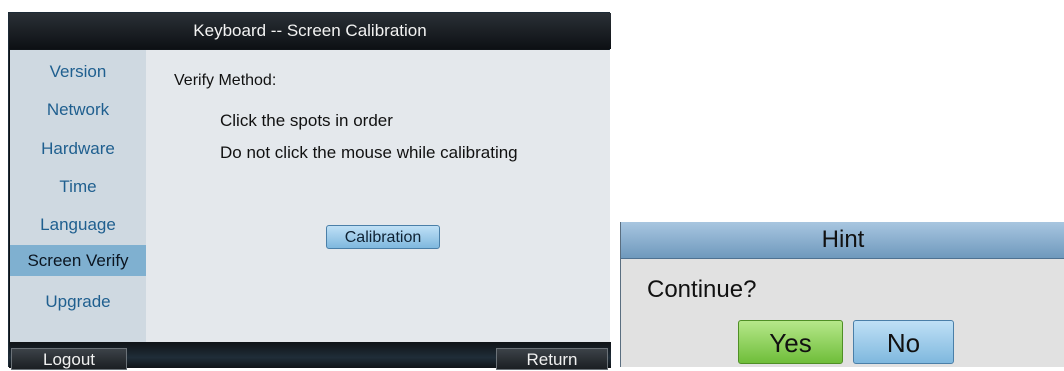 The width and height of the screenshot is (1064, 371). Describe the element at coordinates (78, 260) in the screenshot. I see `sidebar-item-screen-verify: Screen Verify` at that location.